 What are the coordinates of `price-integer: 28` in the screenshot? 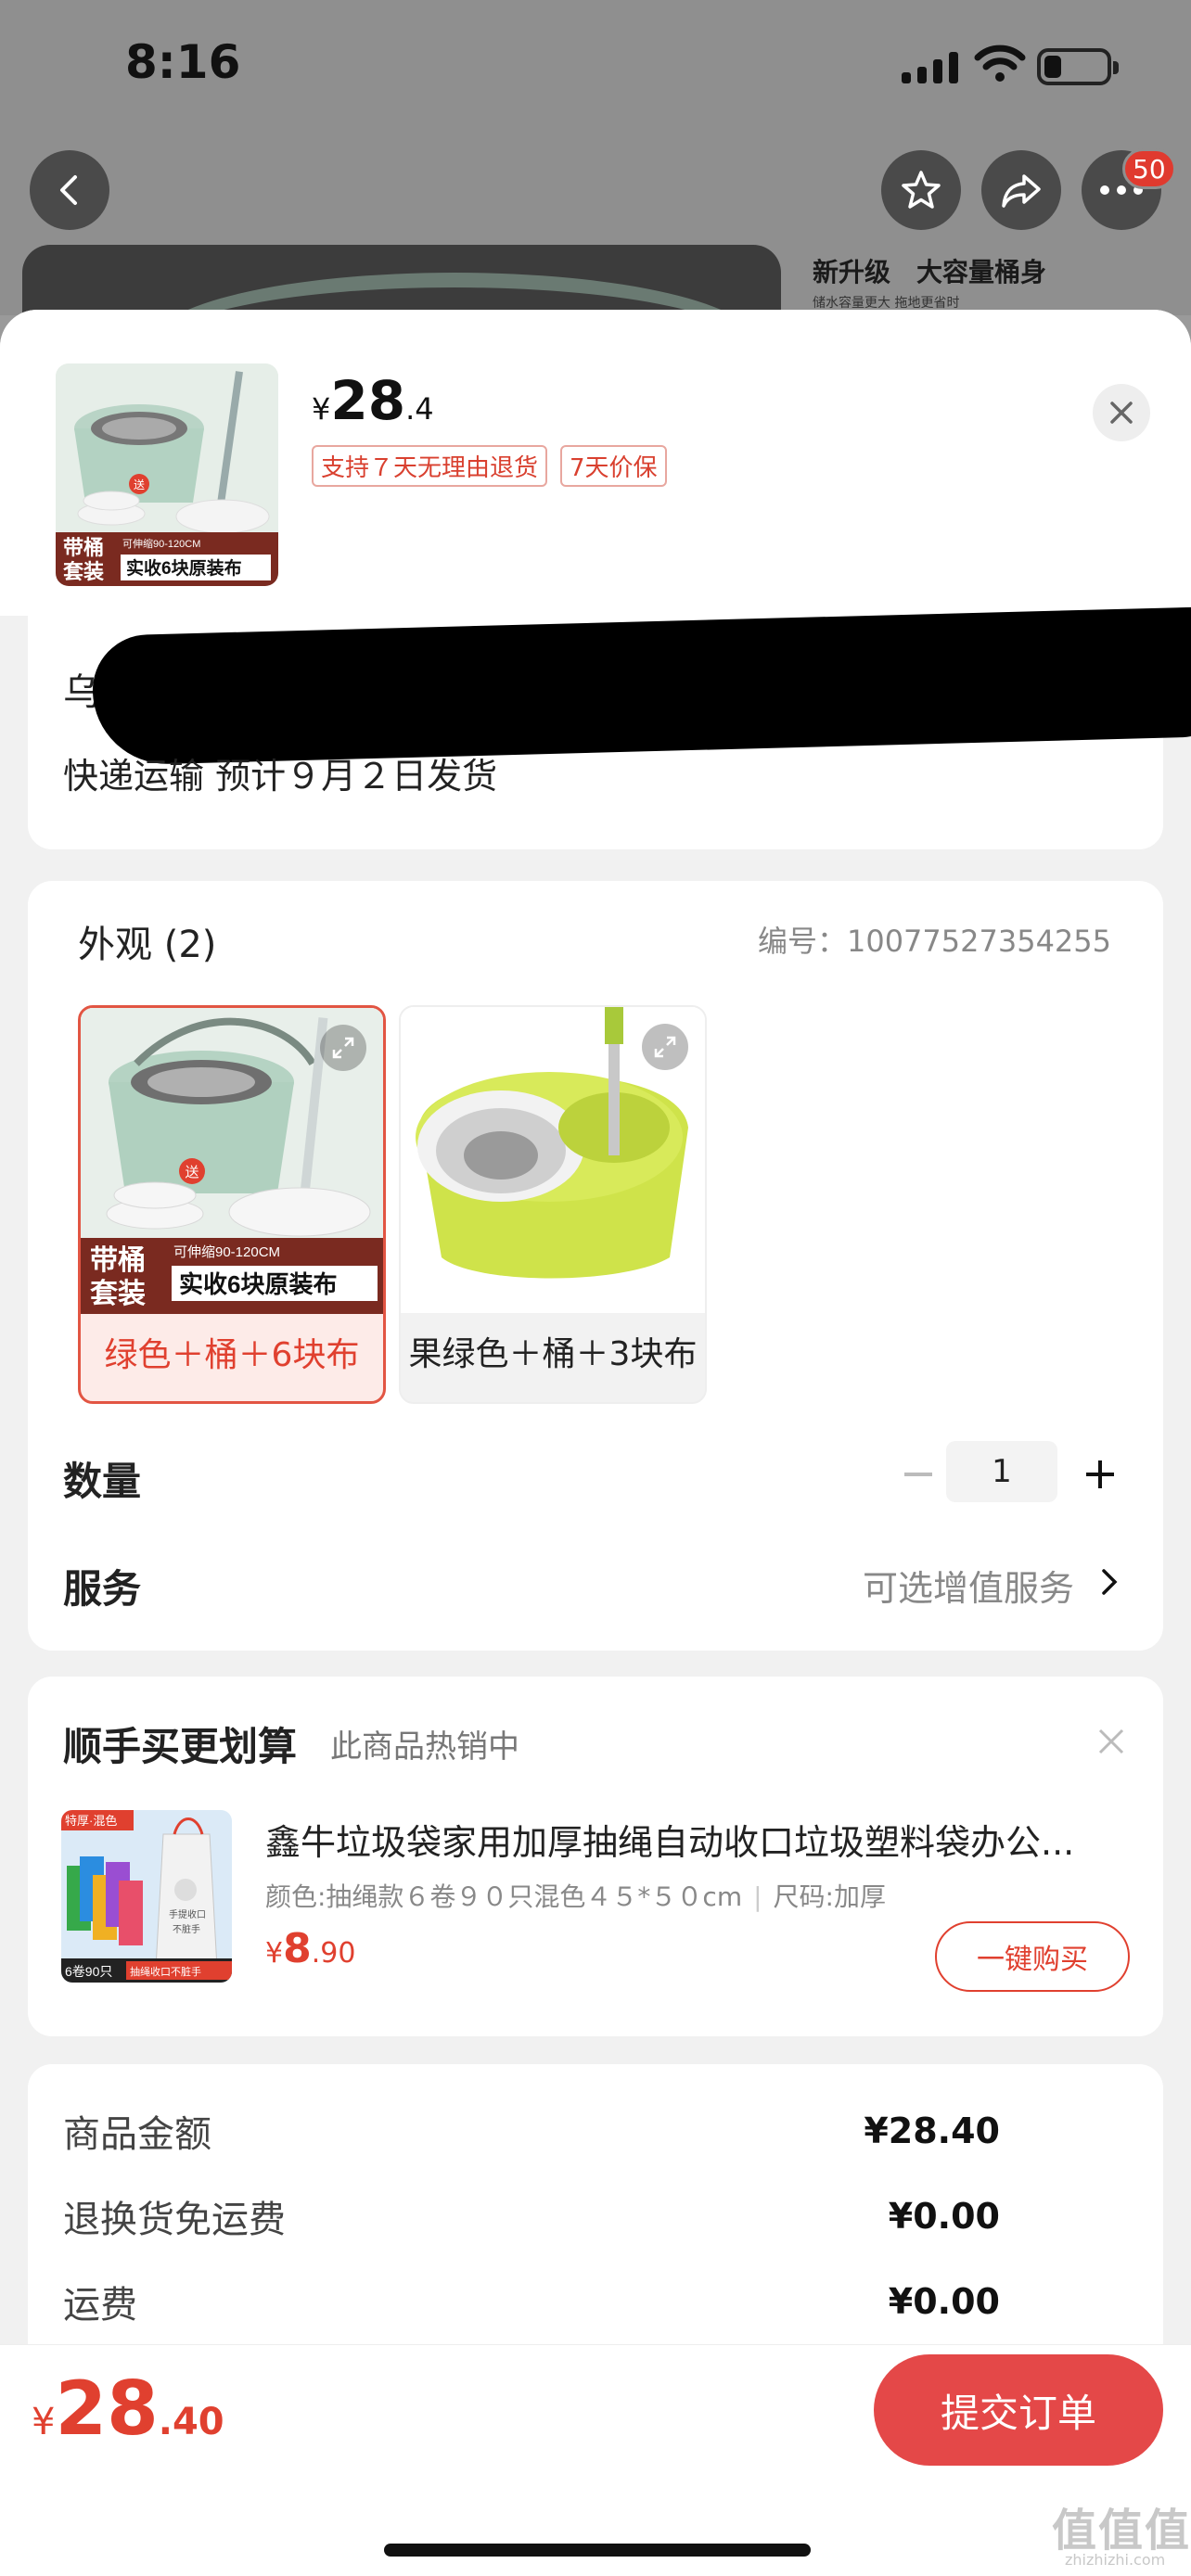 It's located at (368, 400).